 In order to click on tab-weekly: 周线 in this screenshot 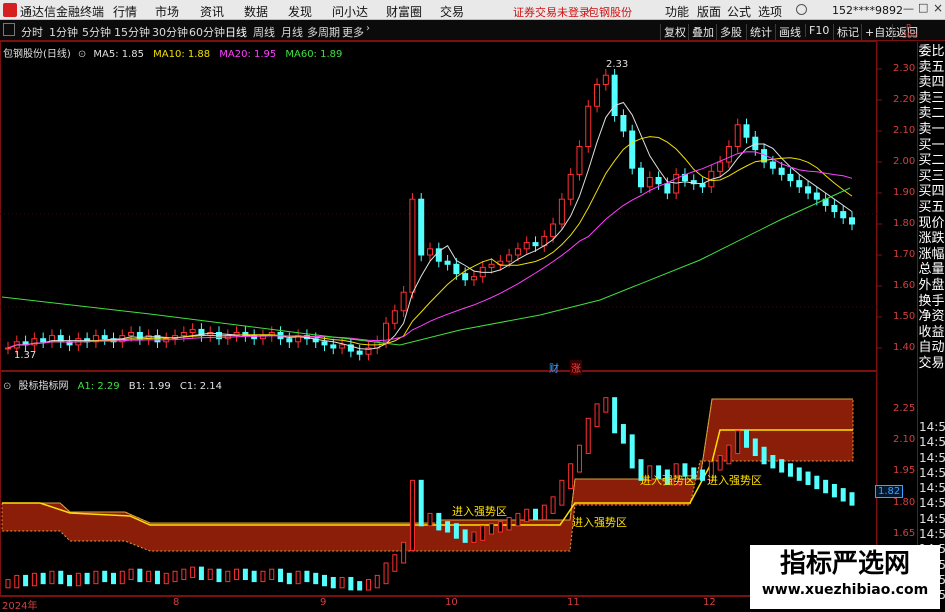, I will do `click(264, 32)`.